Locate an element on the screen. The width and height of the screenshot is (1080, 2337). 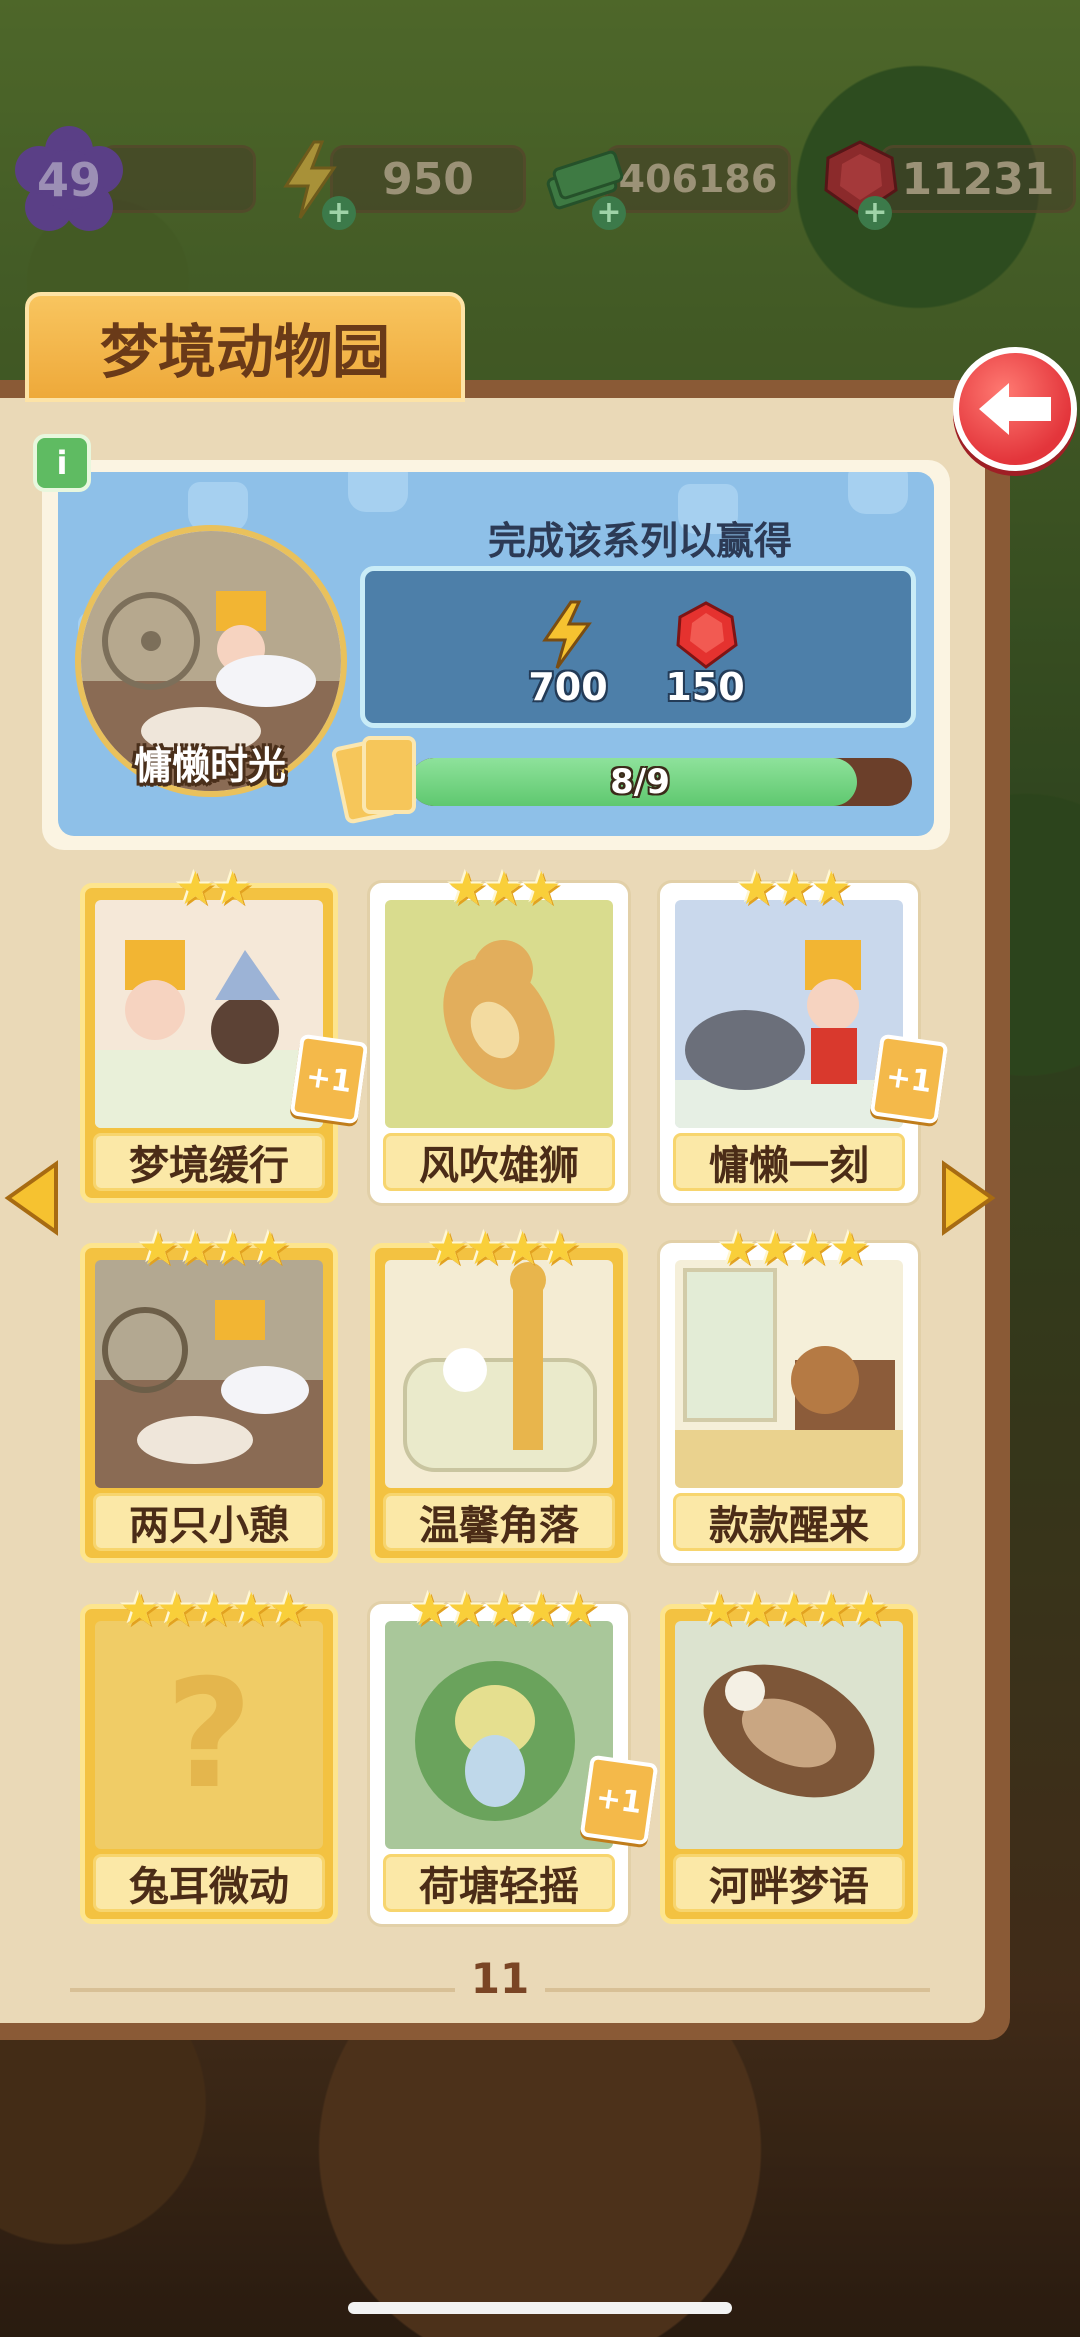
card-3: 慵懒一刻 ★ ★ ★ +1 is located at coordinates (804, 1034).